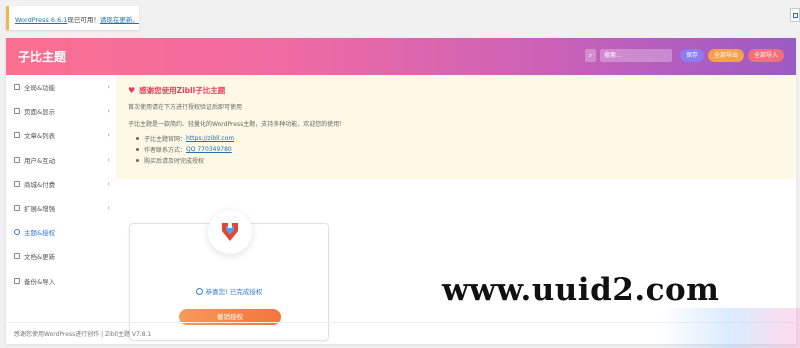 The height and width of the screenshot is (348, 800). What do you see at coordinates (581, 290) in the screenshot?
I see `watermark: www.uuid2.com` at bounding box center [581, 290].